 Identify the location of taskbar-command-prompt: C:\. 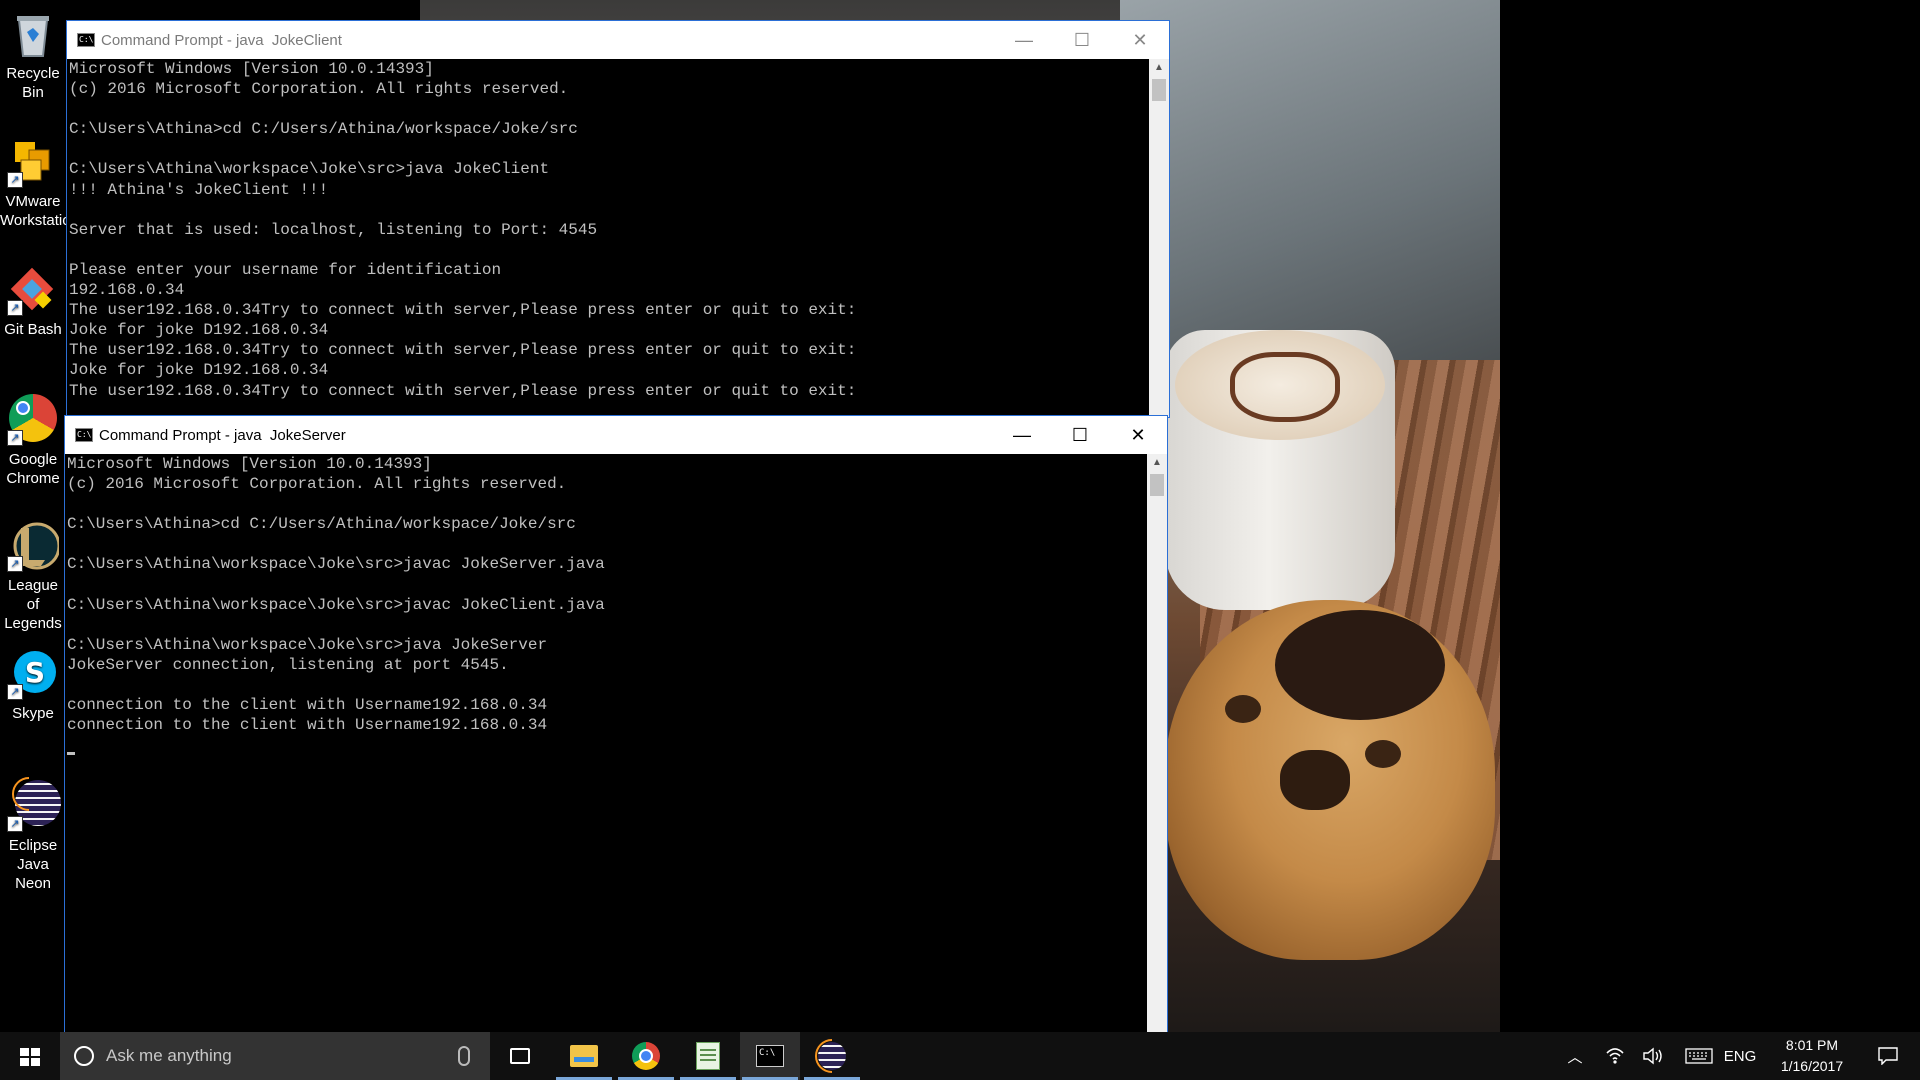
(770, 1056).